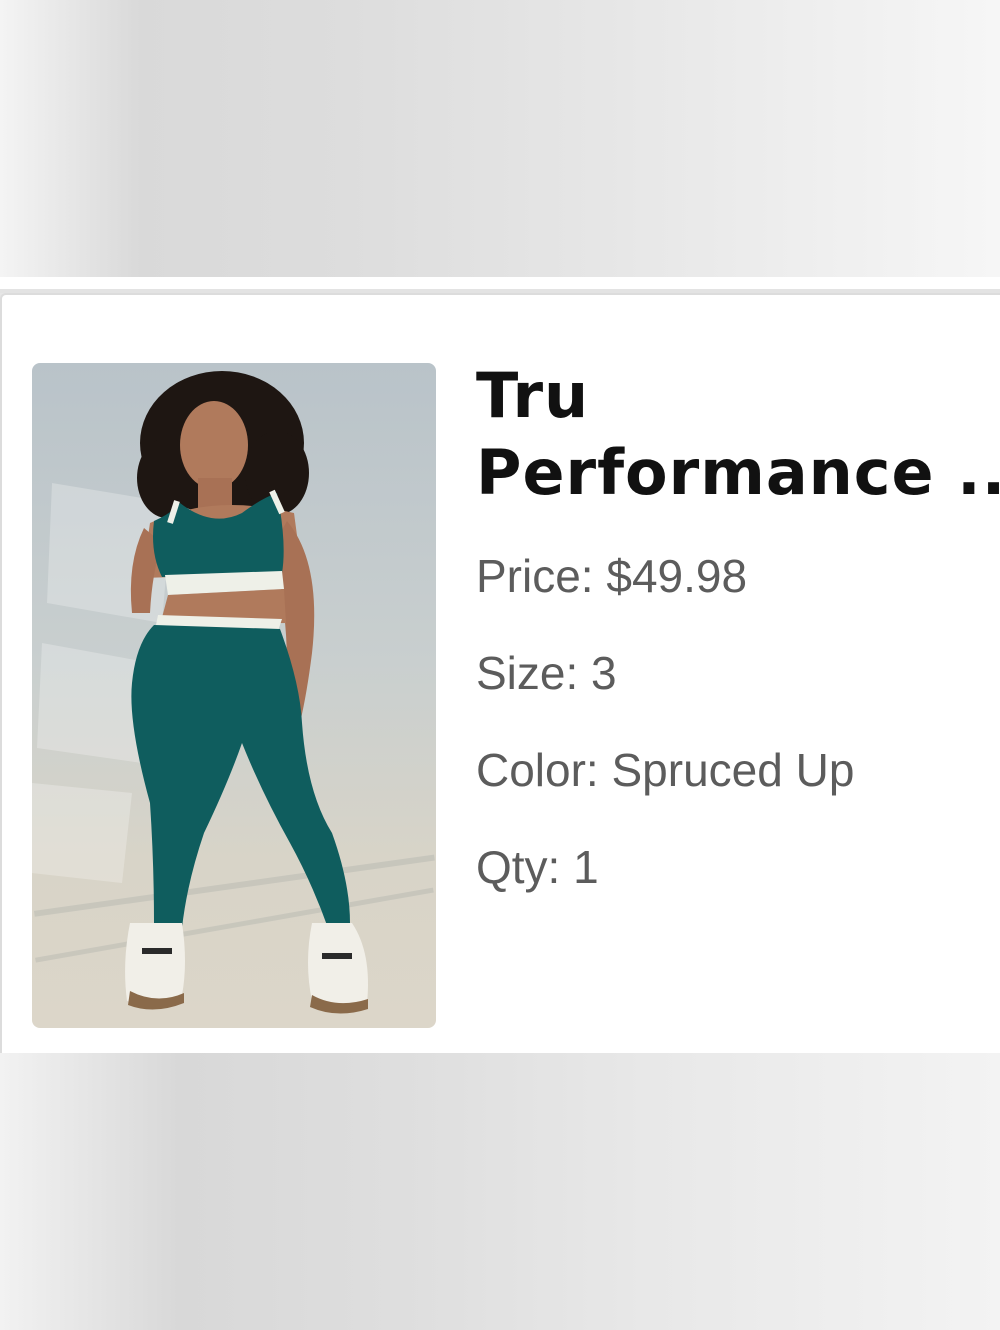 This screenshot has width=1000, height=1330. Describe the element at coordinates (533, 395) in the screenshot. I see `product-title-line-1: Tru` at that location.